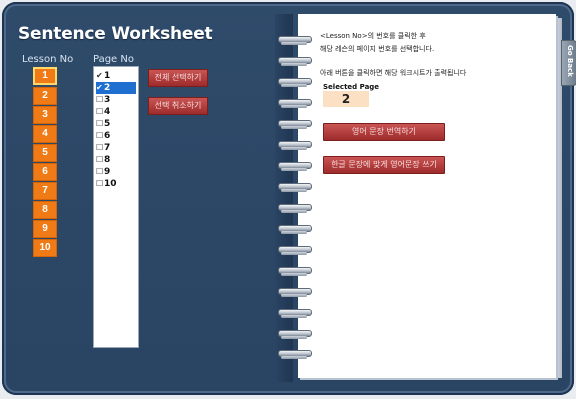  I want to click on page-item-label: 7, so click(107, 148).